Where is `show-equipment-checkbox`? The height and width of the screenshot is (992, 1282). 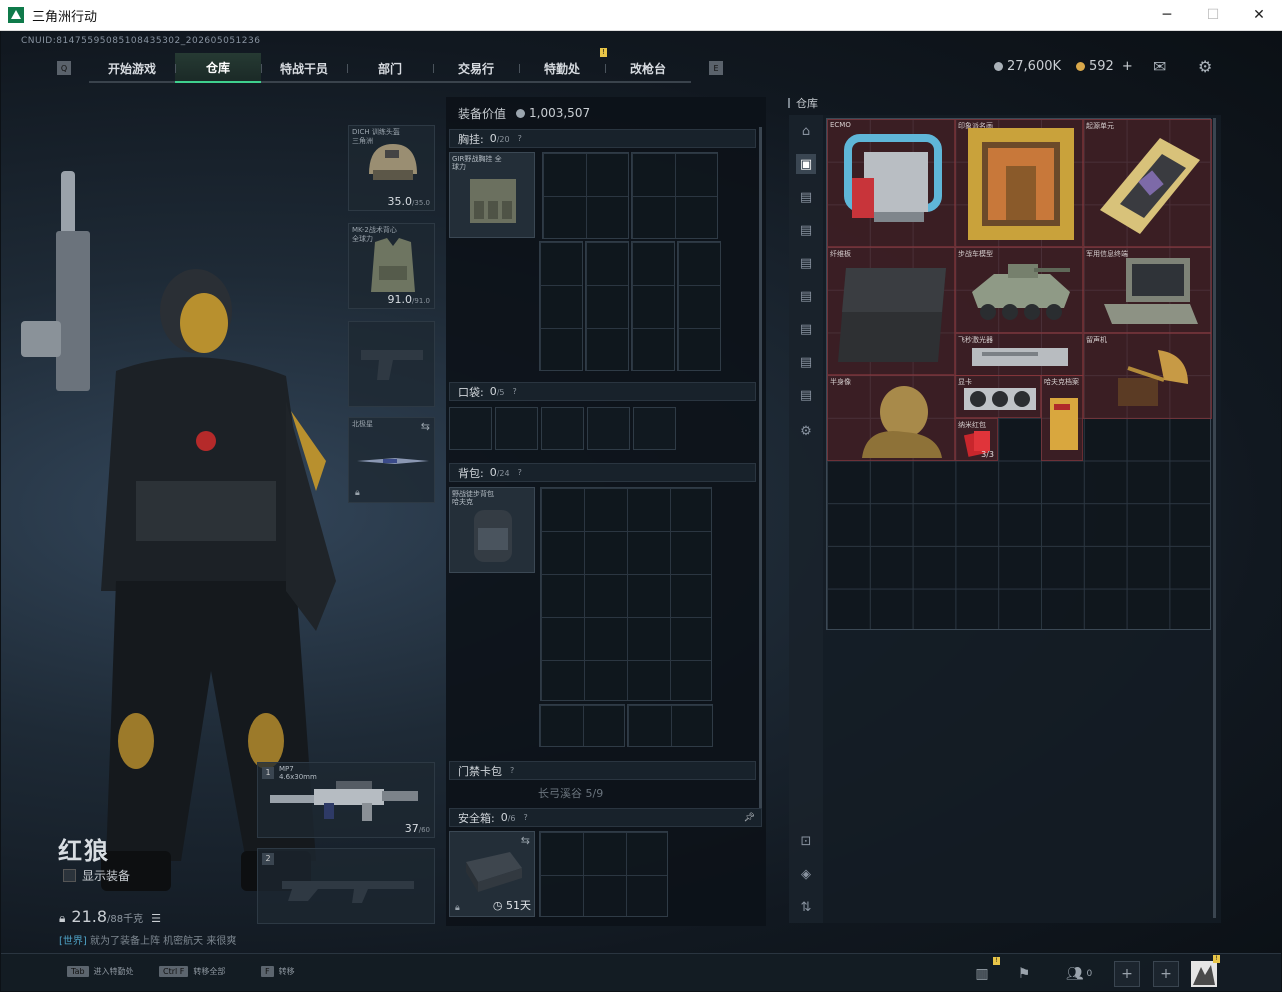 show-equipment-checkbox is located at coordinates (69, 875).